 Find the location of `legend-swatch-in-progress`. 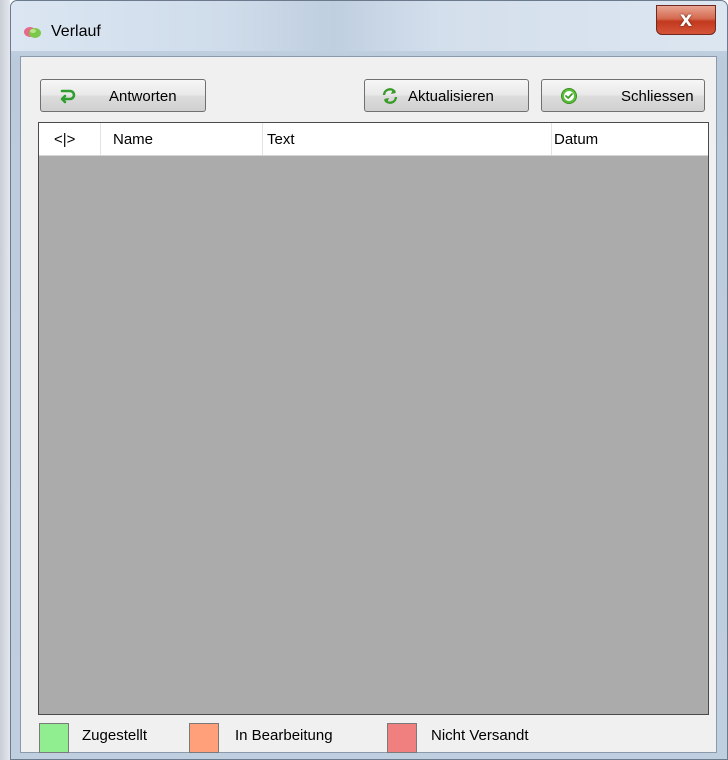

legend-swatch-in-progress is located at coordinates (204, 738).